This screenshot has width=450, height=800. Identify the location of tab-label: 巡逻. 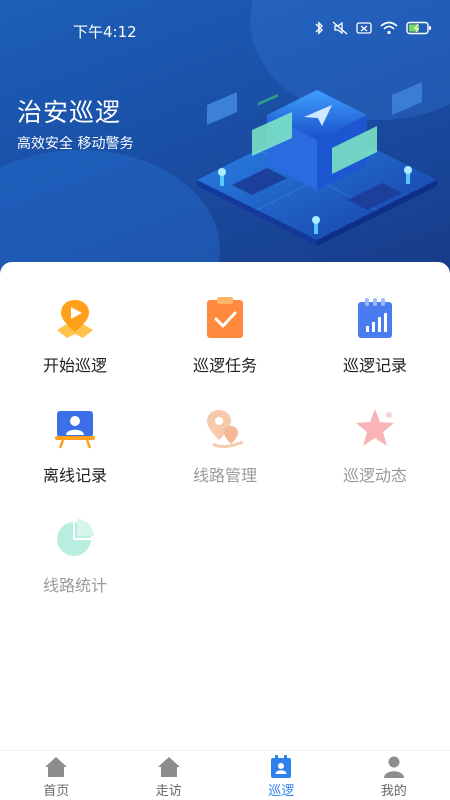
(281, 791).